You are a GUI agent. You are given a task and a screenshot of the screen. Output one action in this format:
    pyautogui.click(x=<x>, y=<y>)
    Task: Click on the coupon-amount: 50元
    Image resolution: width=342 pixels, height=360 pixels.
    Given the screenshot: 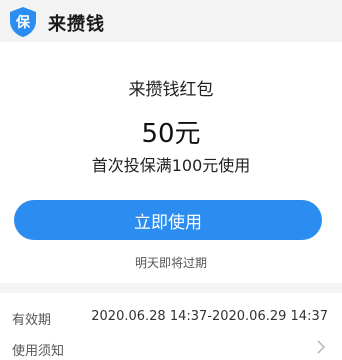 What is the action you would take?
    pyautogui.click(x=171, y=134)
    